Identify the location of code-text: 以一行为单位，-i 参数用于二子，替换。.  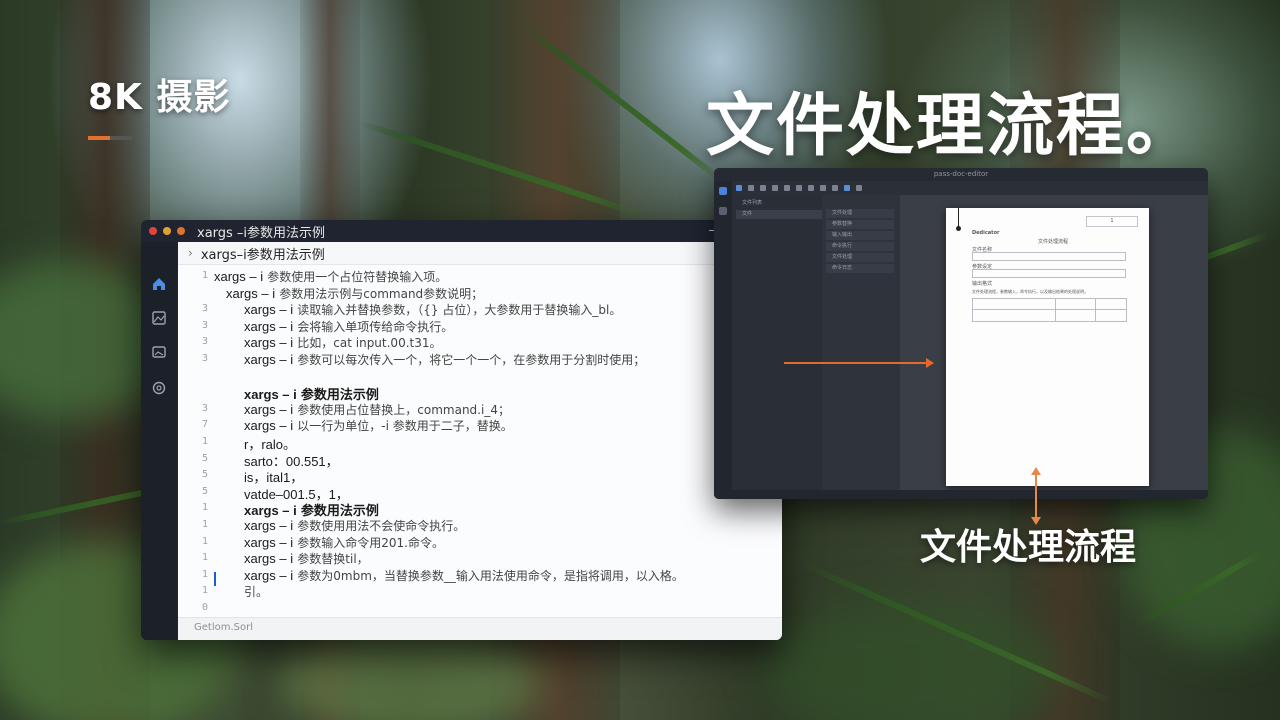
(405, 426).